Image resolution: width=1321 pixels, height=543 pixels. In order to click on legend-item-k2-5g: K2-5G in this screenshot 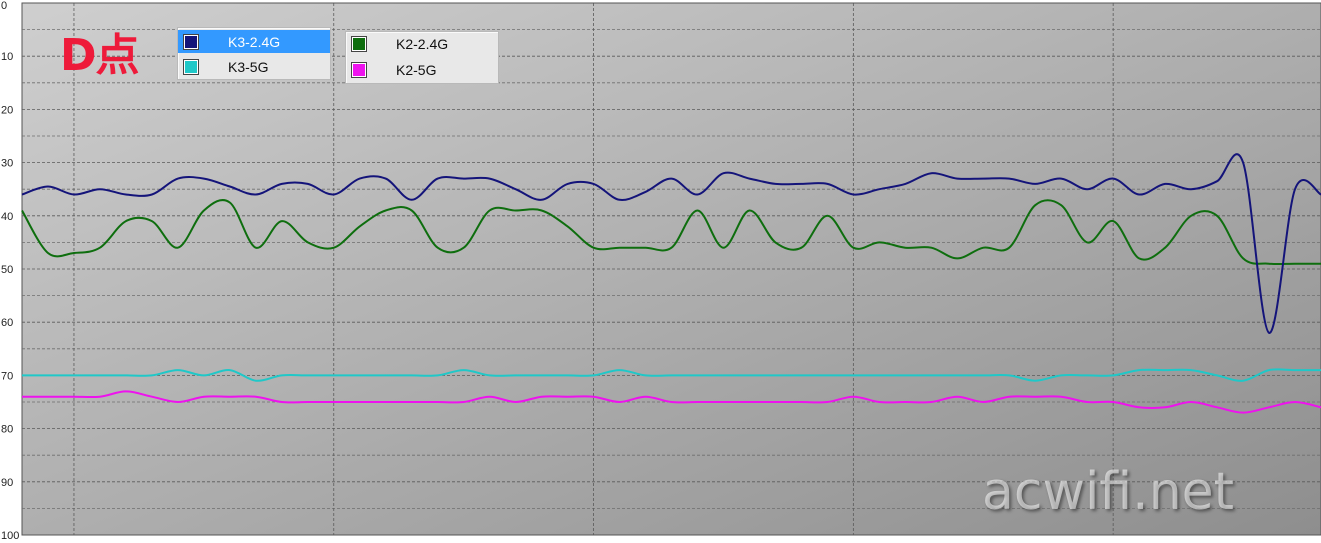, I will do `click(422, 69)`.